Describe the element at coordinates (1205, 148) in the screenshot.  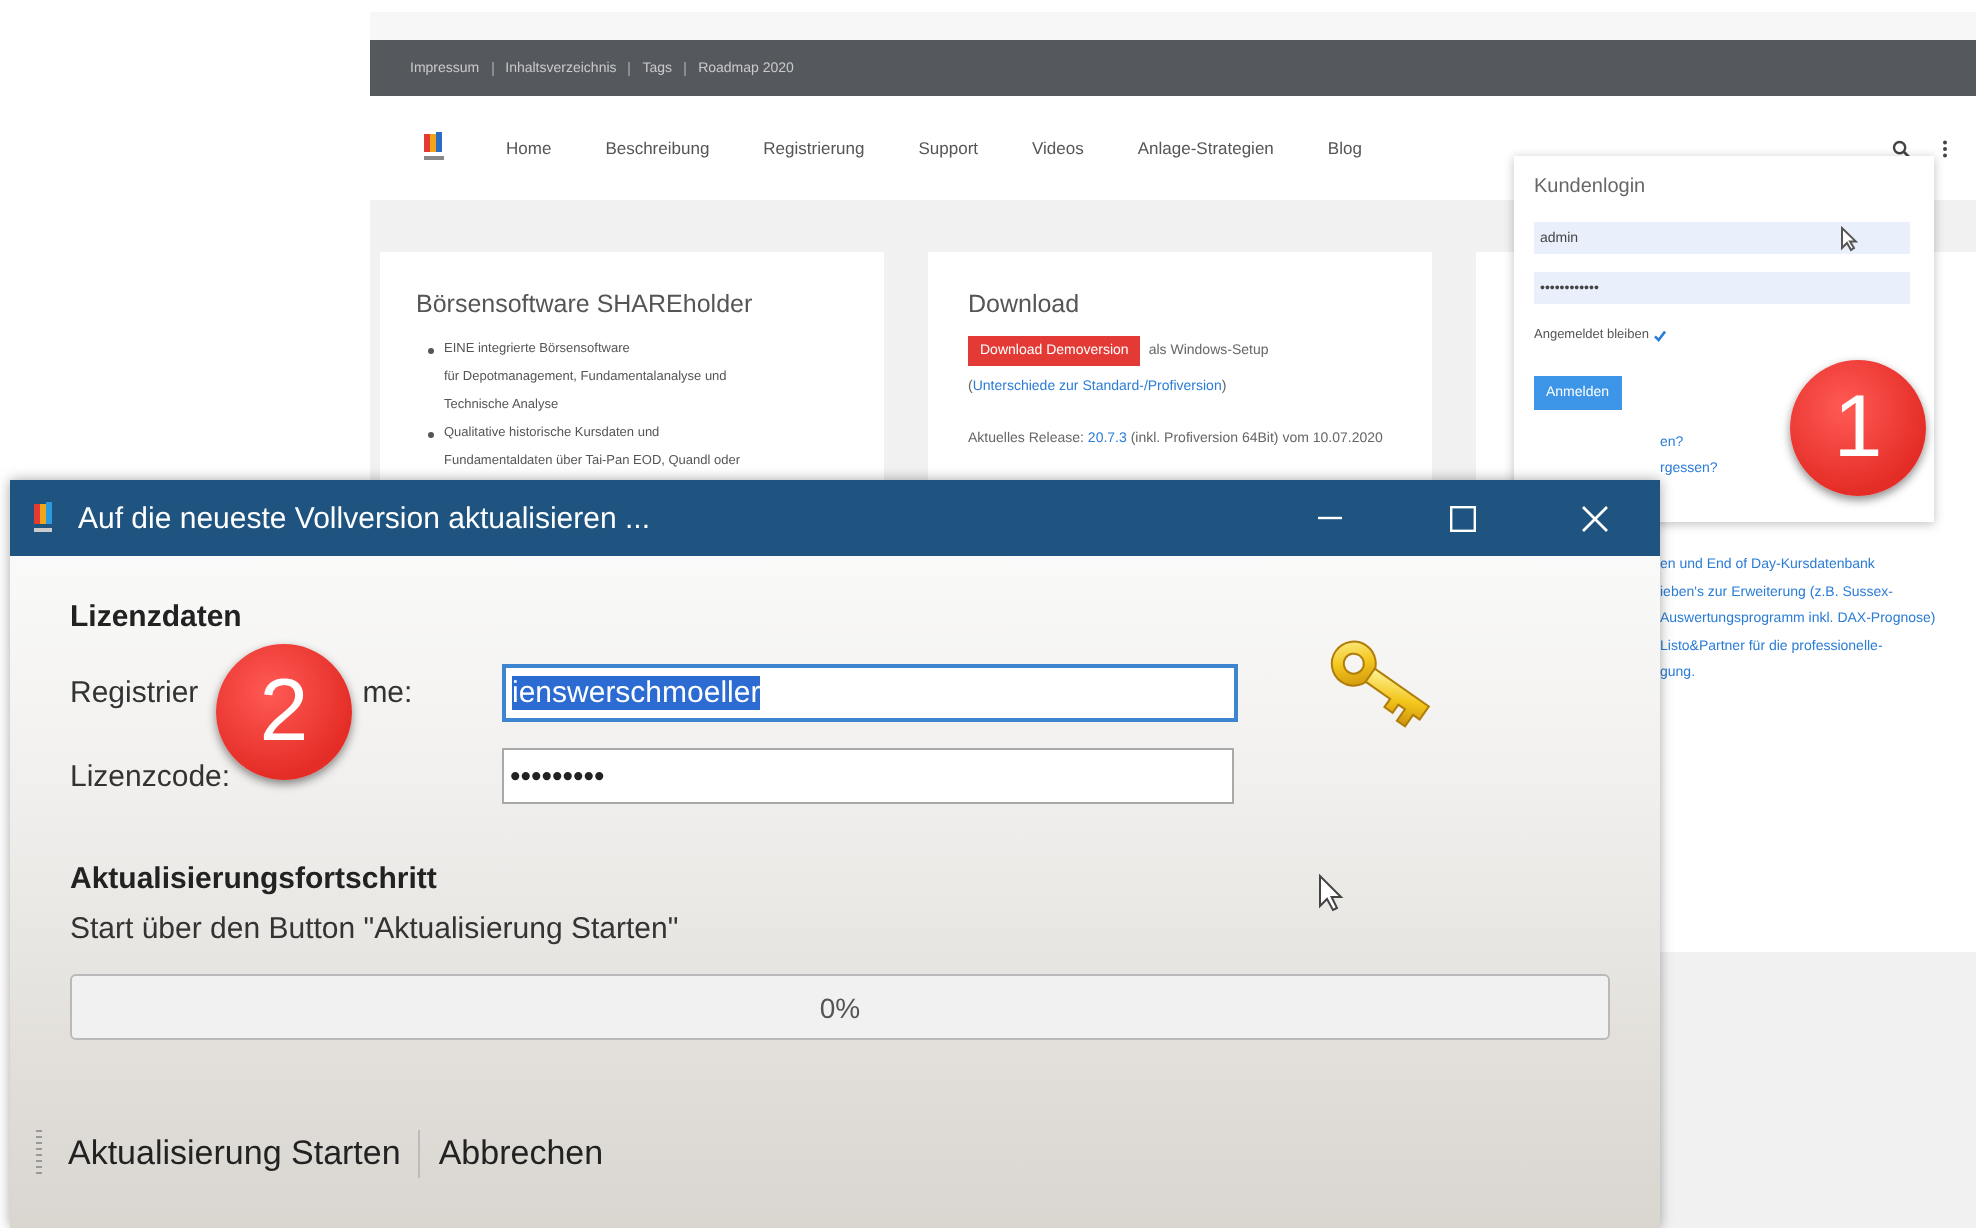
I see `nav-link: Anlage-Strategien` at that location.